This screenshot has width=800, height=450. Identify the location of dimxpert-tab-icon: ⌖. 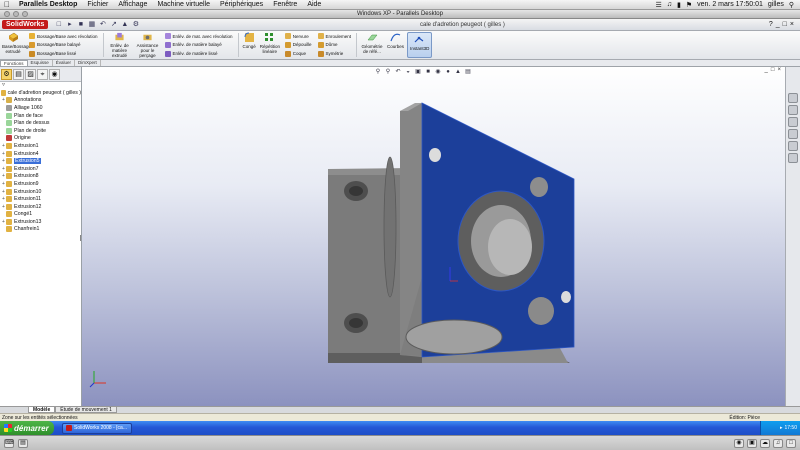
(42, 74).